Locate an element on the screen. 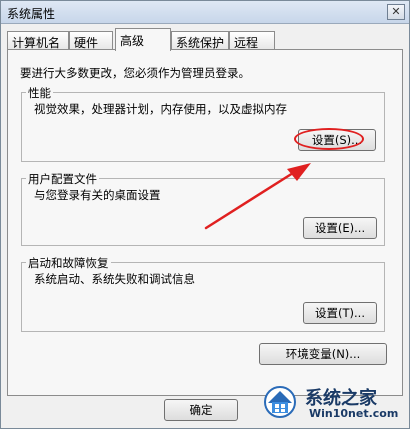 The image size is (410, 430). tab-advanced: 高级 is located at coordinates (143, 39).